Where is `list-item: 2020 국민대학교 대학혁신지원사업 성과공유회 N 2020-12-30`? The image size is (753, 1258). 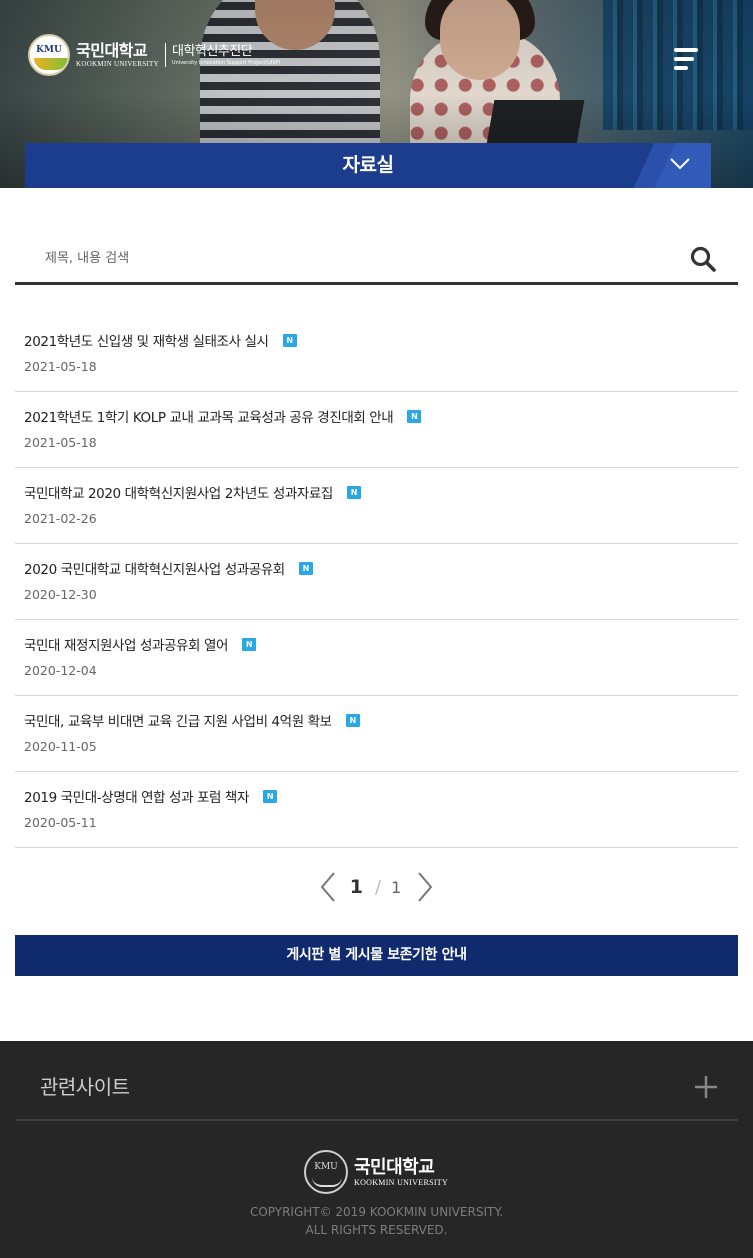 list-item: 2020 국민대학교 대학혁신지원사업 성과공유회 N 2020-12-30 is located at coordinates (376, 582).